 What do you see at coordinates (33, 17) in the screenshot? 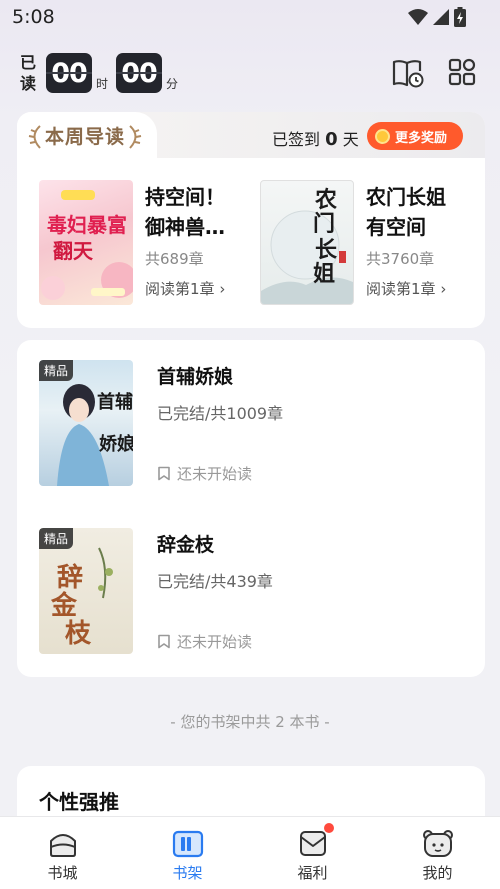
I see `status-time: 5:08` at bounding box center [33, 17].